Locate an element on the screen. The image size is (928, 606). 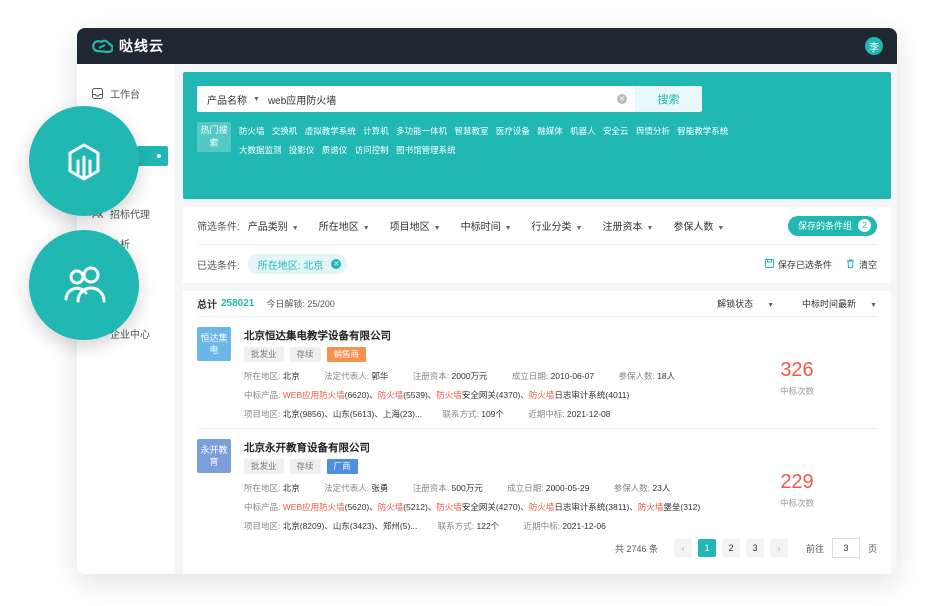
hot-tag: 大数据监测 is located at coordinates (260, 150).